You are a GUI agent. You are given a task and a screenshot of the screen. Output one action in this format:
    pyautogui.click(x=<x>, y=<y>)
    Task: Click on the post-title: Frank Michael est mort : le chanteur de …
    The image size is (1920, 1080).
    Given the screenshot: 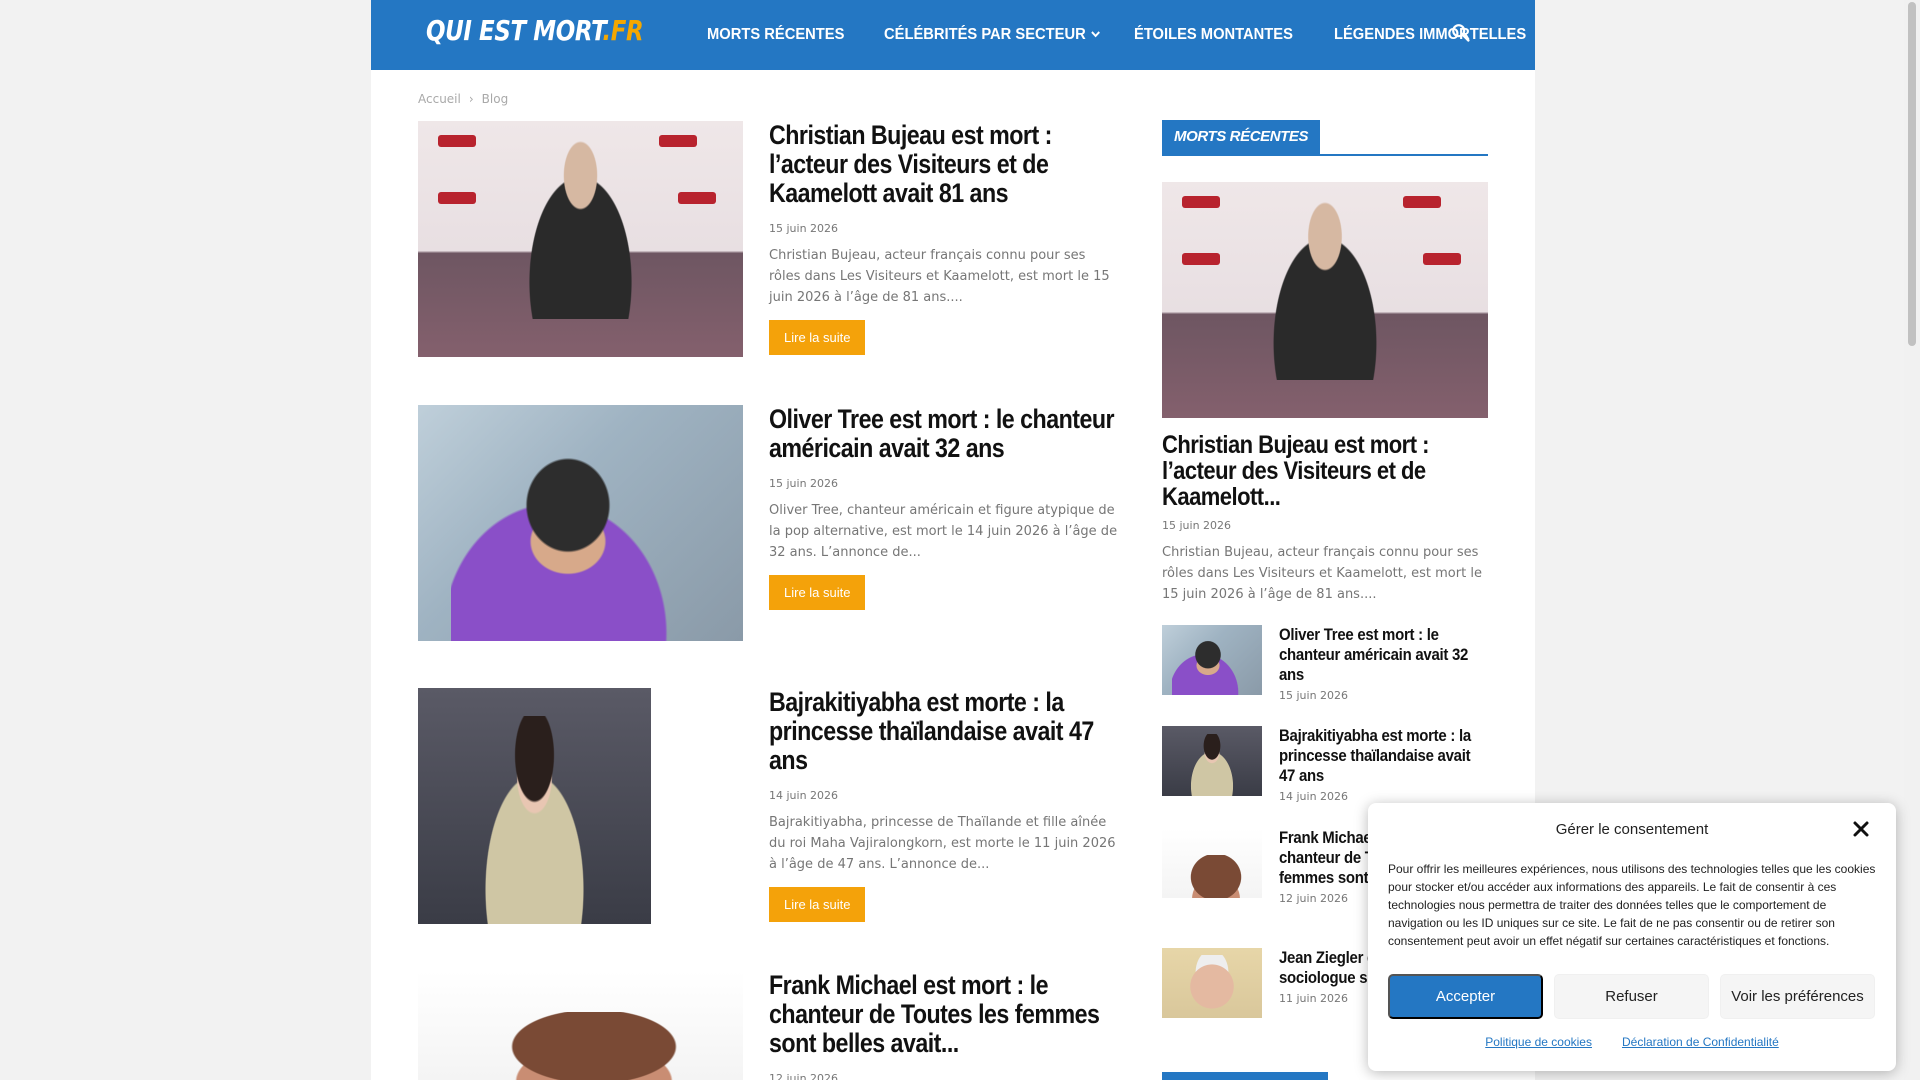 What is the action you would take?
    pyautogui.click(x=943, y=1014)
    